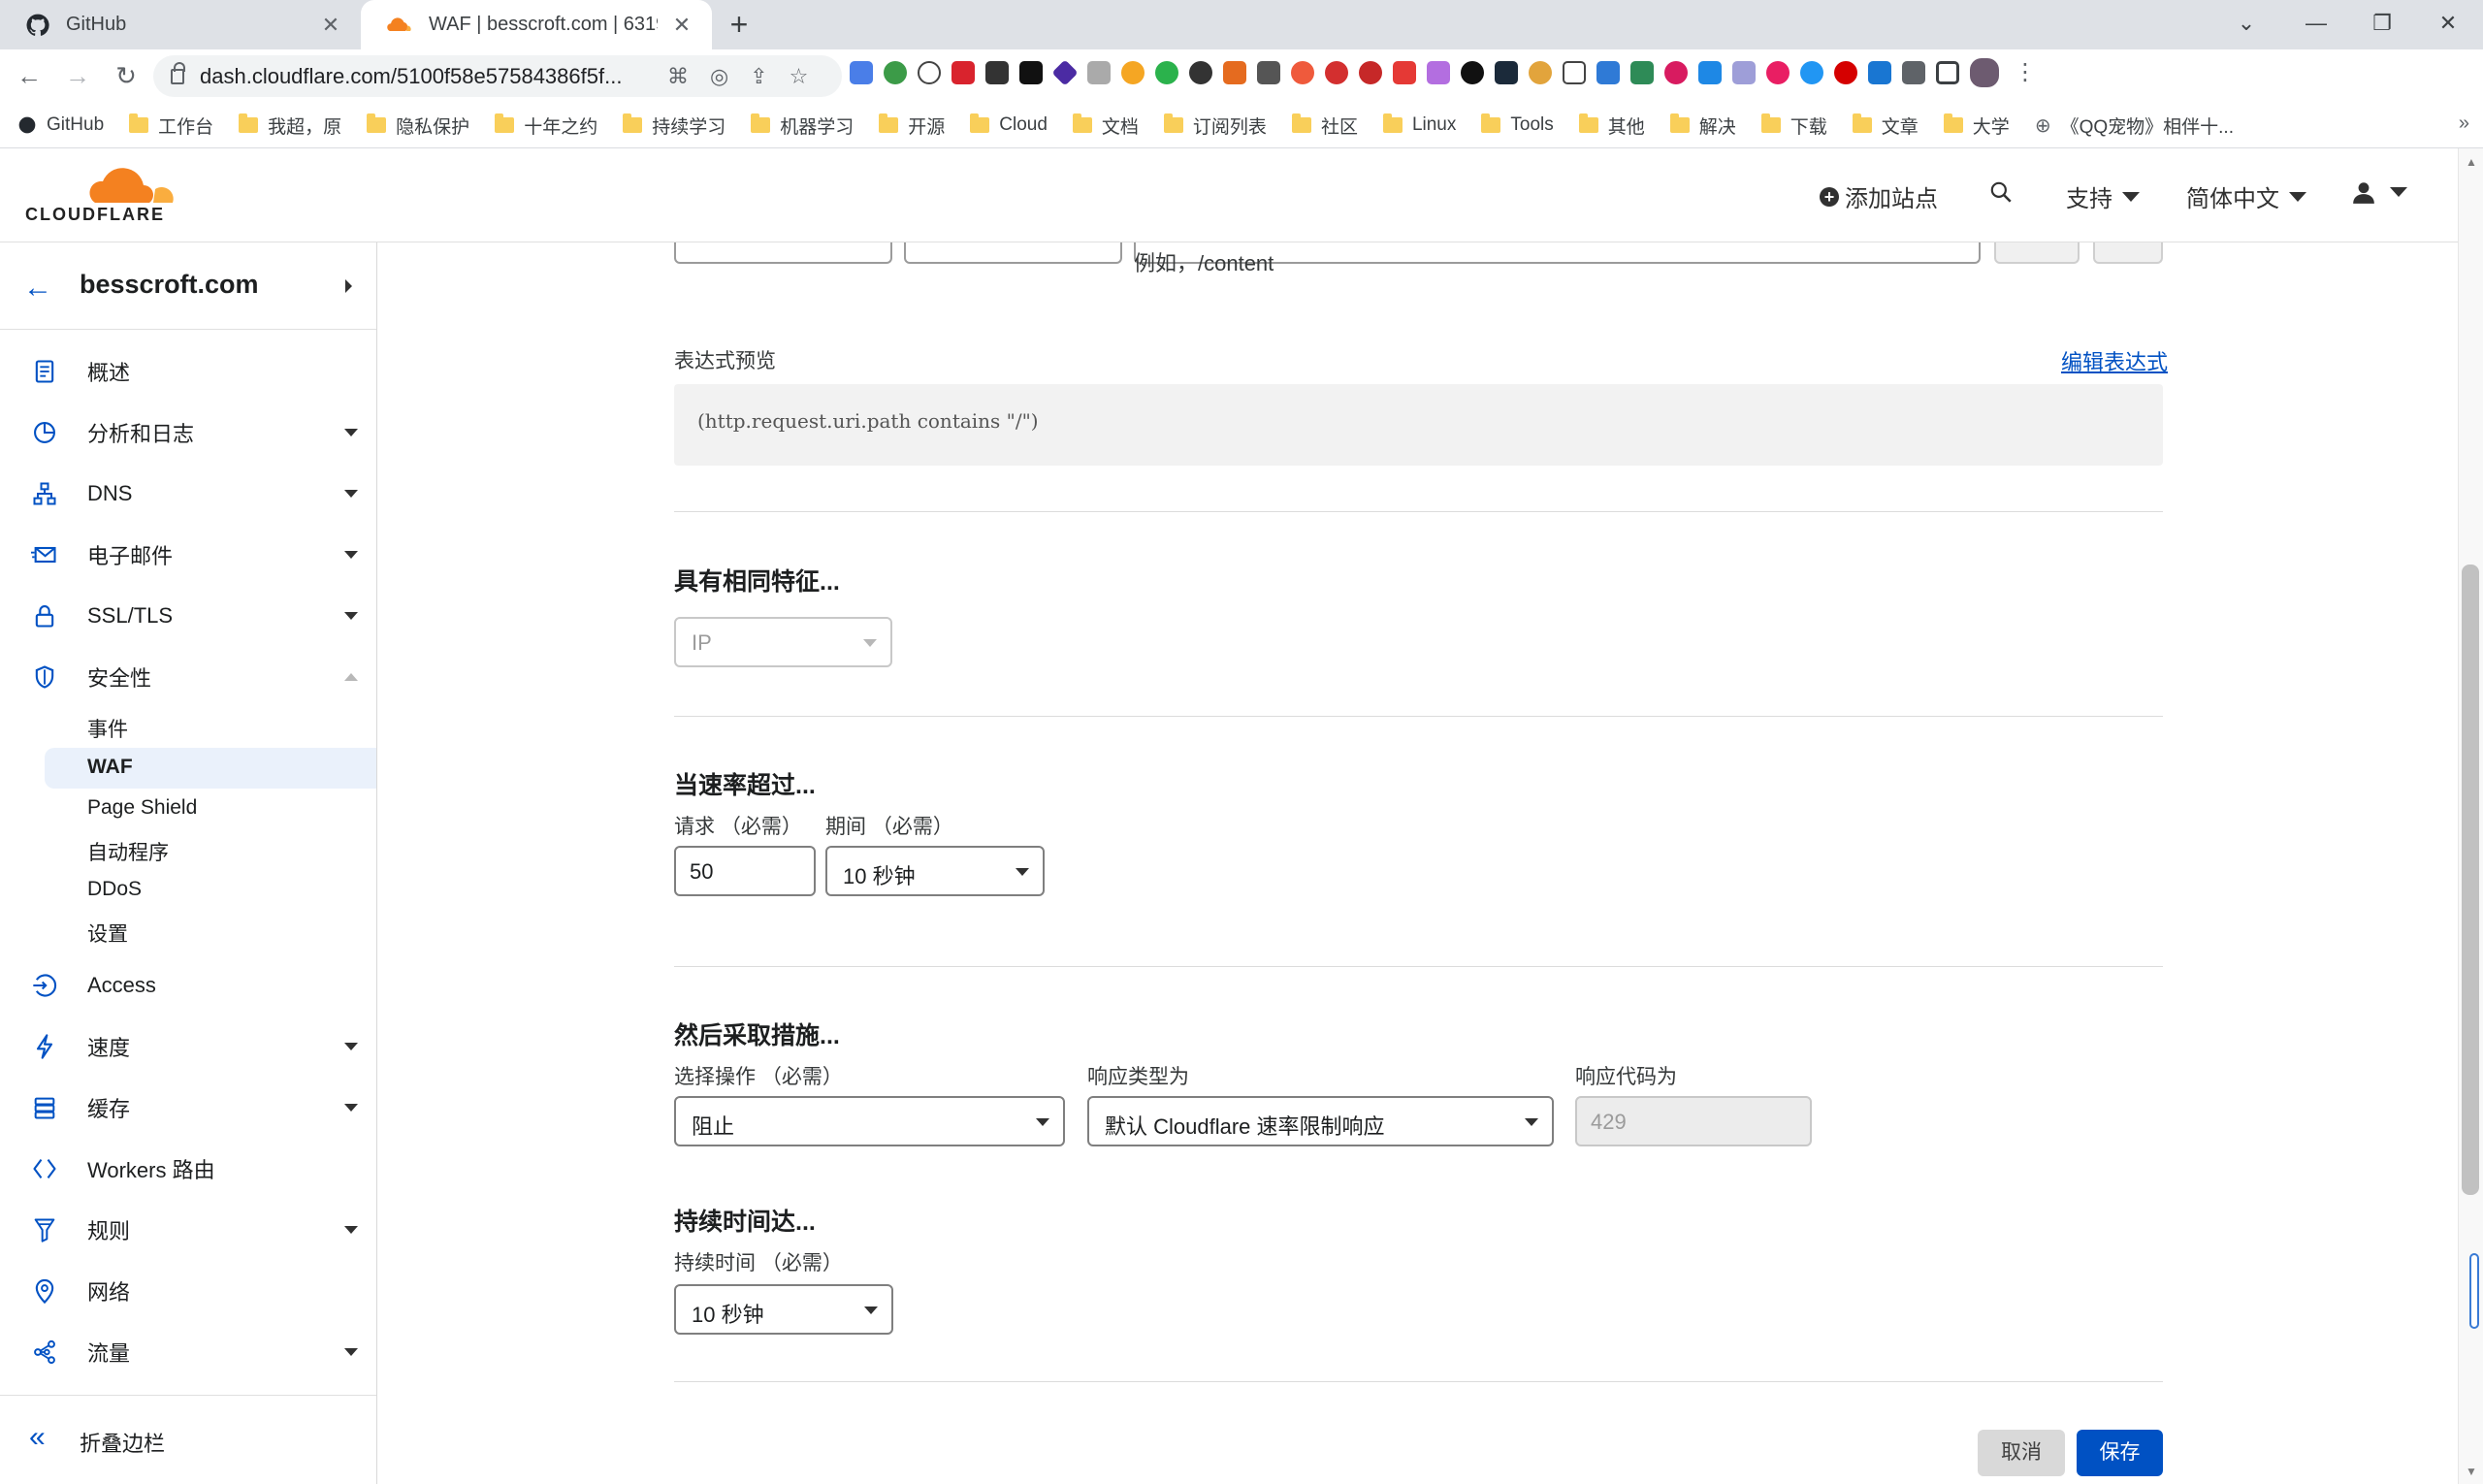 This screenshot has width=2483, height=1484. What do you see at coordinates (1320, 1121) in the screenshot?
I see `response-type-select: 默认 Cloudflare 速率限制响应` at bounding box center [1320, 1121].